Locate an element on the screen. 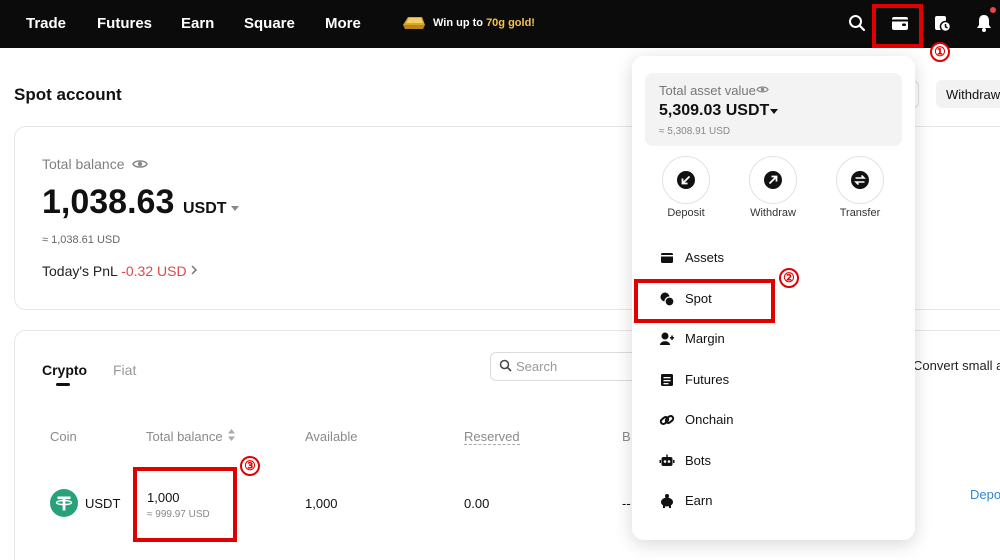  col-available: Available is located at coordinates (331, 436).